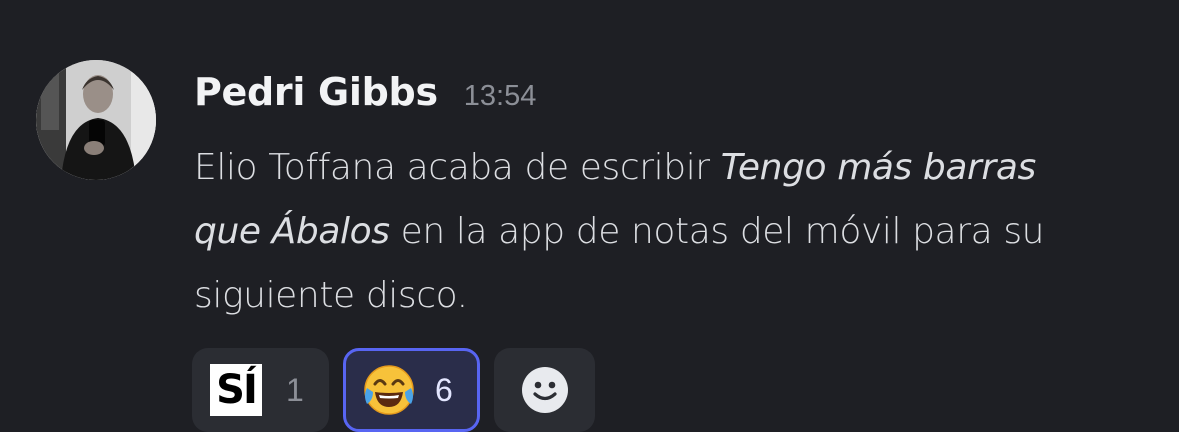 Image resolution: width=1179 pixels, height=432 pixels. I want to click on si-emoji-icon: SÍ, so click(236, 390).